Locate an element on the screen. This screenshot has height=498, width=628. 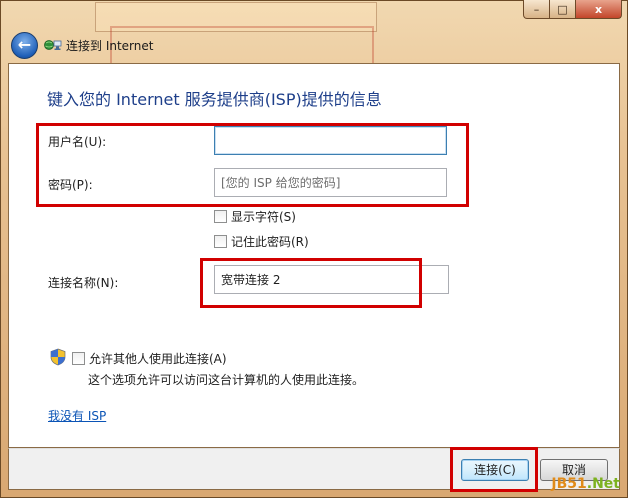
password-input: [您的 ISP 给您的密码] is located at coordinates (330, 182).